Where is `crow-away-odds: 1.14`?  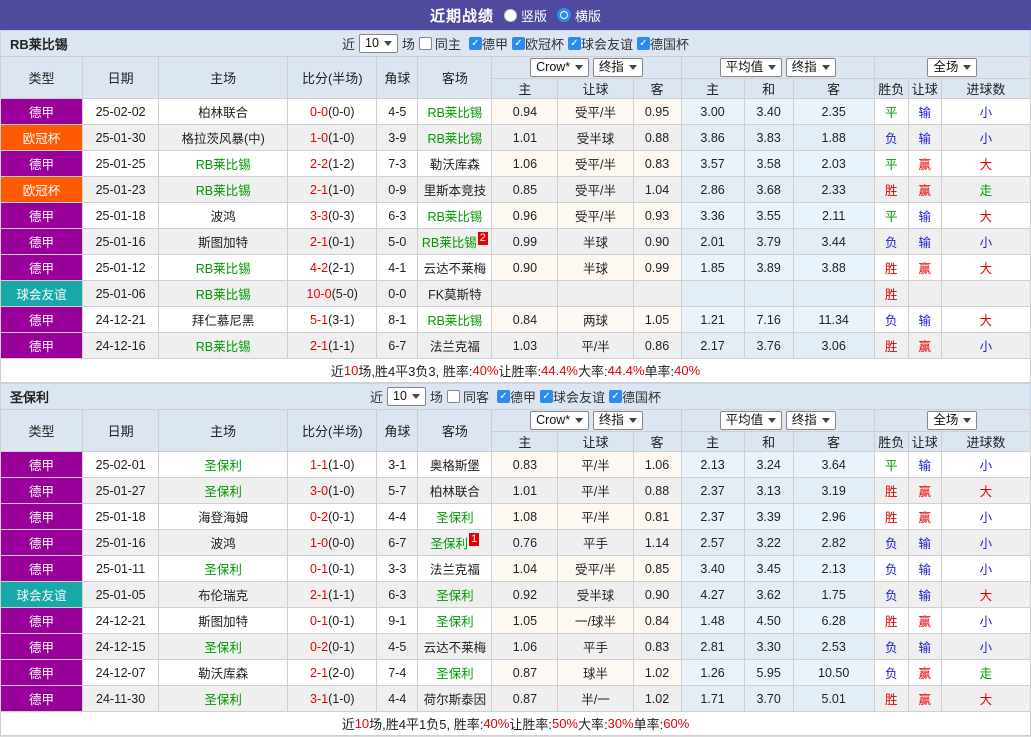
crow-away-odds: 1.14 is located at coordinates (657, 542).